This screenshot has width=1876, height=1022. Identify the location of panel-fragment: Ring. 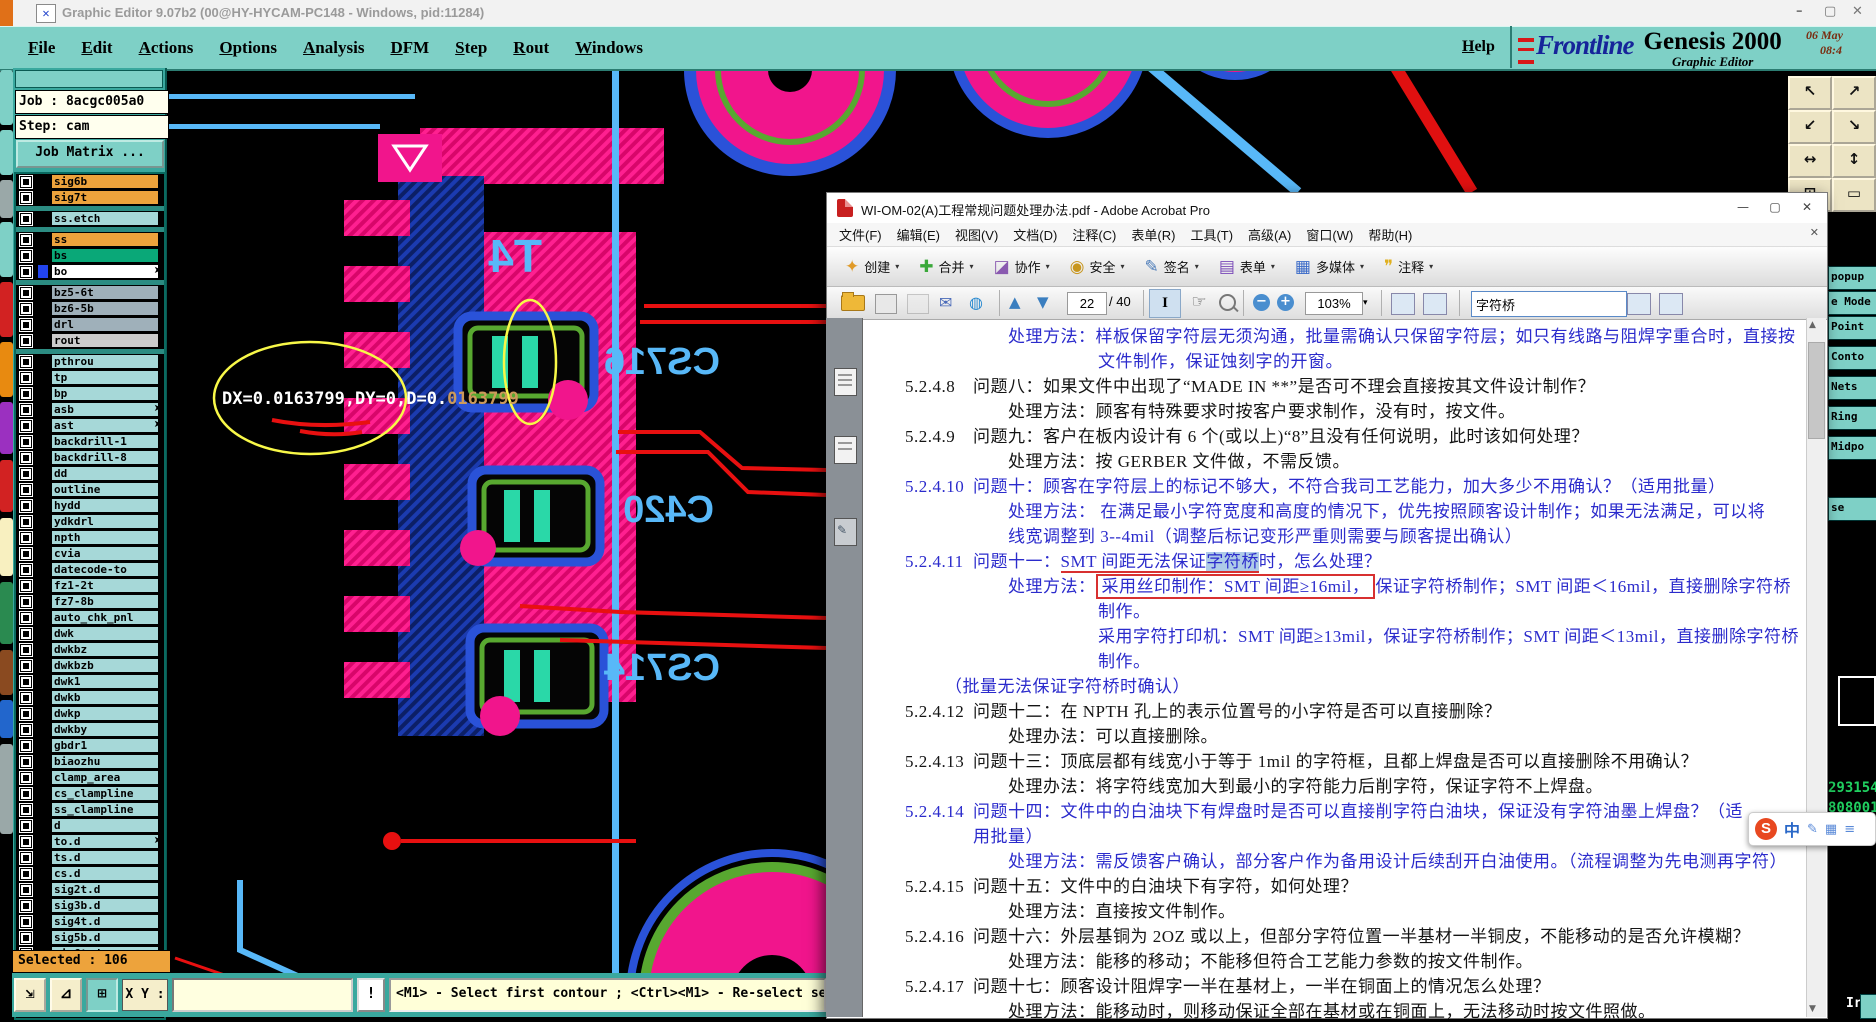
(1852, 418).